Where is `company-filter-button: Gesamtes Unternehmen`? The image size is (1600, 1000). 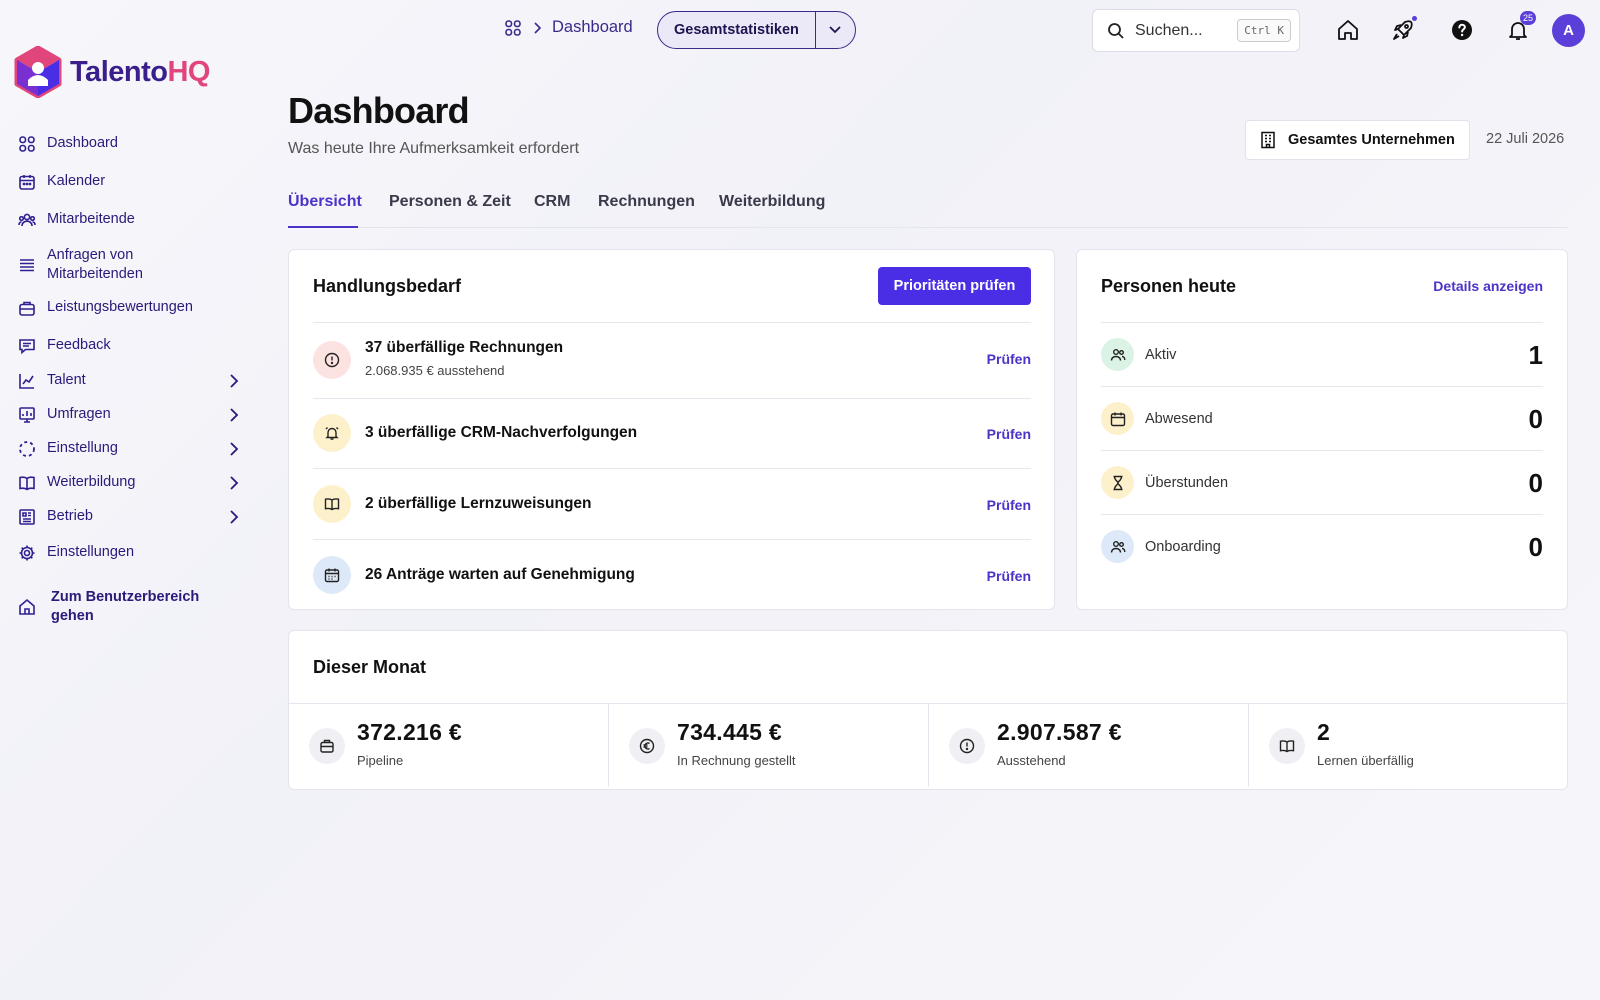
company-filter-button: Gesamtes Unternehmen is located at coordinates (1357, 140).